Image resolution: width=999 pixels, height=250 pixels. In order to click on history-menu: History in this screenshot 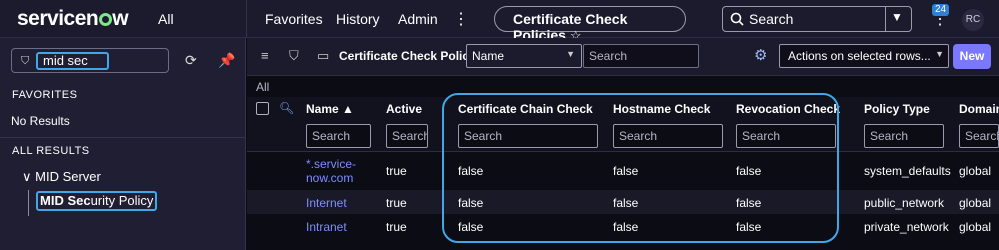, I will do `click(358, 19)`.